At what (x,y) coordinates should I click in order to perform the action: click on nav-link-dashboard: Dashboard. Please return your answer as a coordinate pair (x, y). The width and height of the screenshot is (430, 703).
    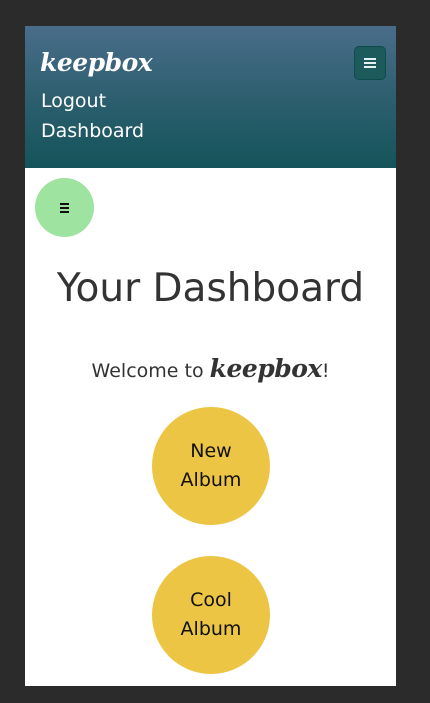
    Looking at the image, I should click on (92, 131).